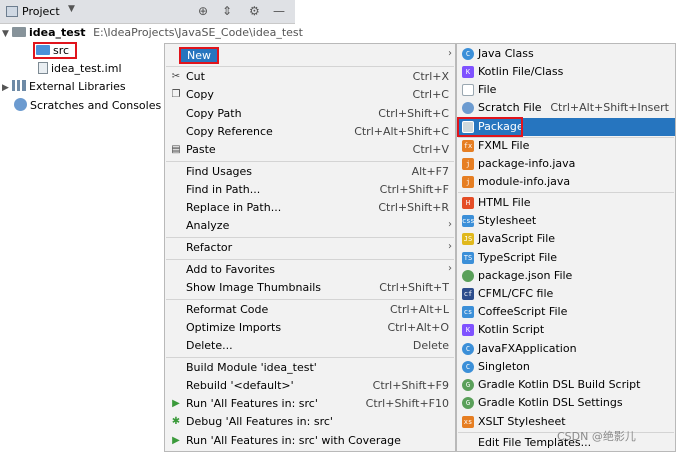 The height and width of the screenshot is (452, 676). What do you see at coordinates (176, 421) in the screenshot?
I see `debug-icon: ✱` at bounding box center [176, 421].